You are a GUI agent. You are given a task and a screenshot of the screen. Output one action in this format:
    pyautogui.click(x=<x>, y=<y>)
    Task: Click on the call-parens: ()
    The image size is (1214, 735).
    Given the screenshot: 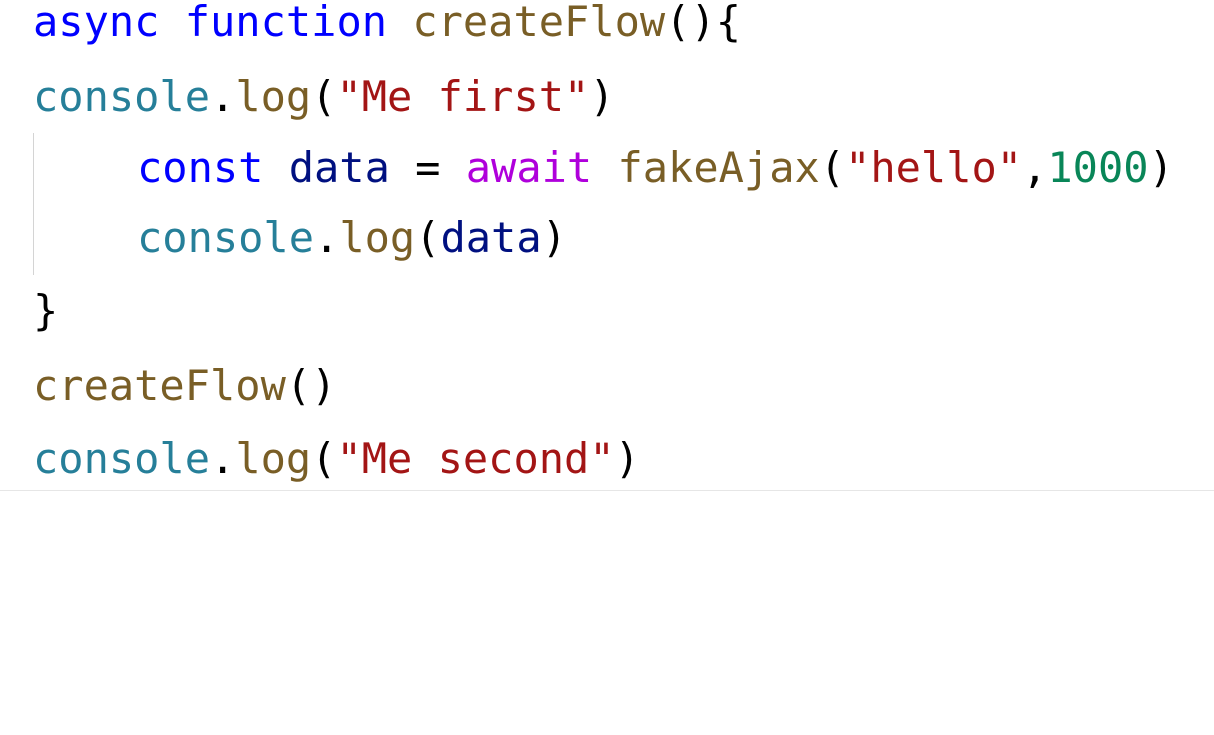 What is the action you would take?
    pyautogui.click(x=311, y=385)
    